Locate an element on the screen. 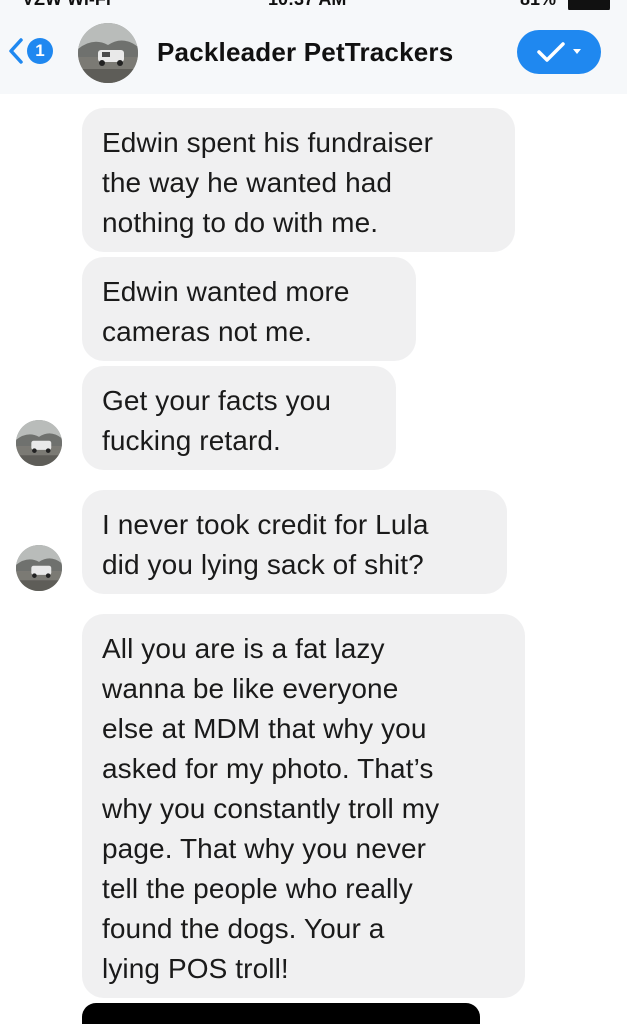  dropdown-caret-icon is located at coordinates (577, 52).